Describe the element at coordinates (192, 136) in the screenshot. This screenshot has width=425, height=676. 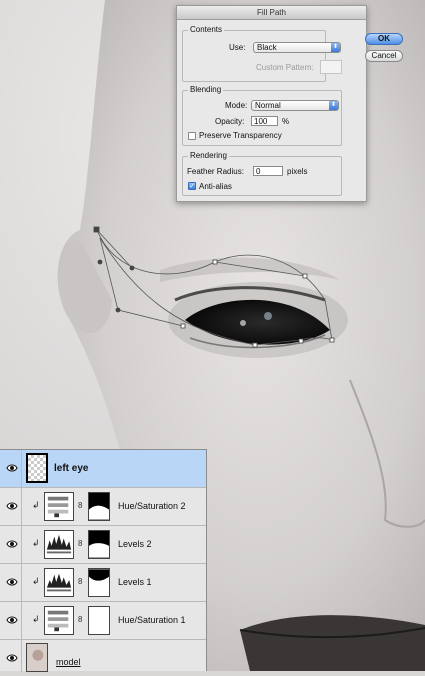
I see `preserve-transparency-checkbox` at that location.